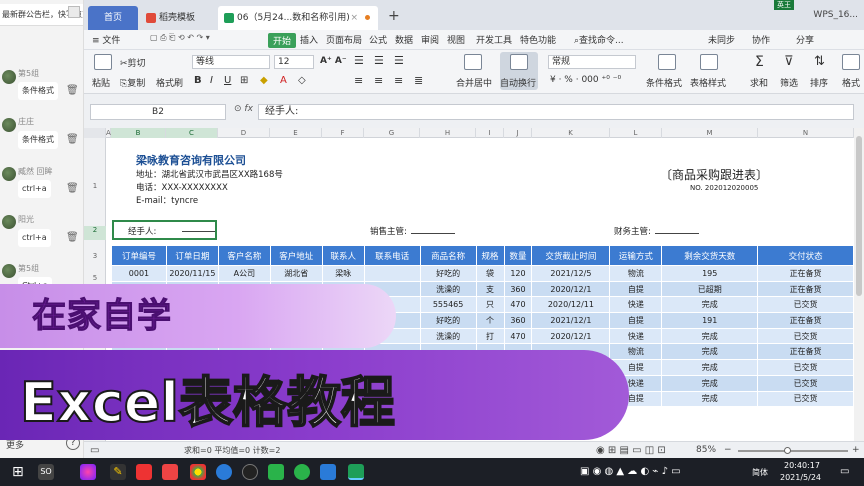 The width and height of the screenshot is (864, 486). Describe the element at coordinates (169, 82) in the screenshot. I see `format-painter-button: 格式刷` at that location.